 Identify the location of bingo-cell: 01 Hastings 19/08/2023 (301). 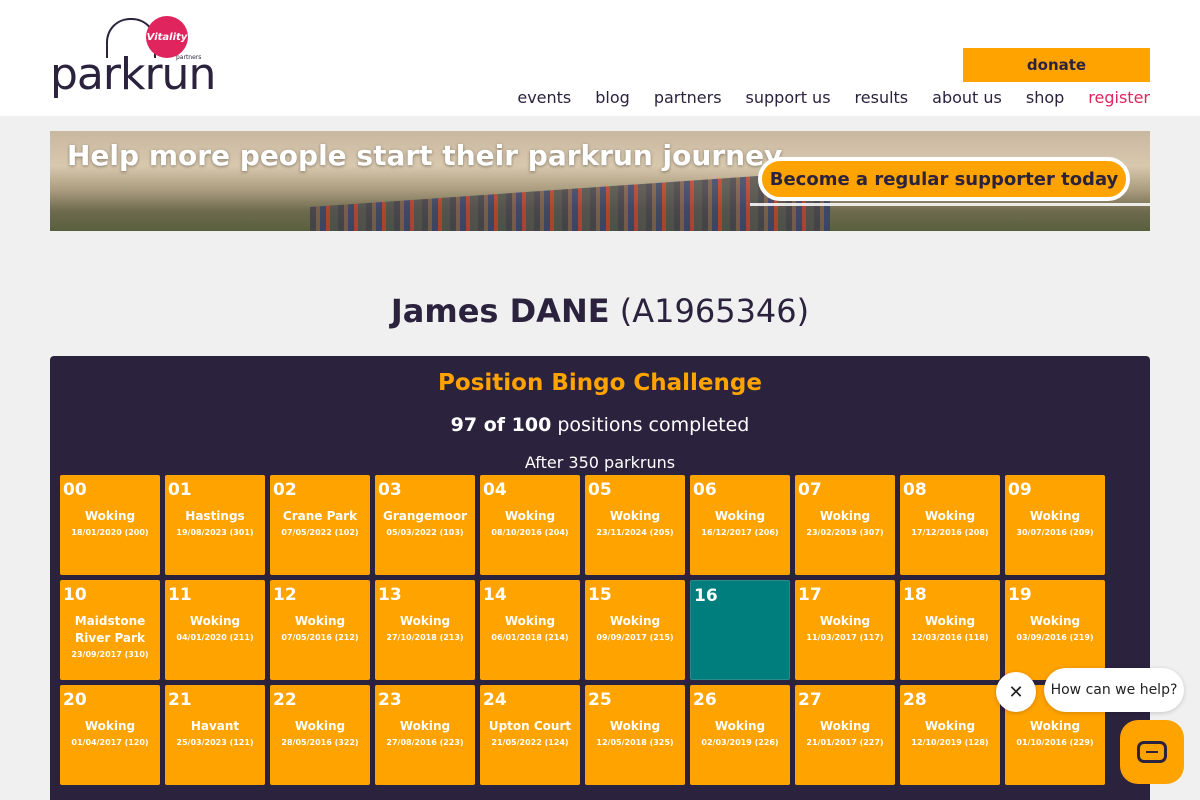
(215, 525).